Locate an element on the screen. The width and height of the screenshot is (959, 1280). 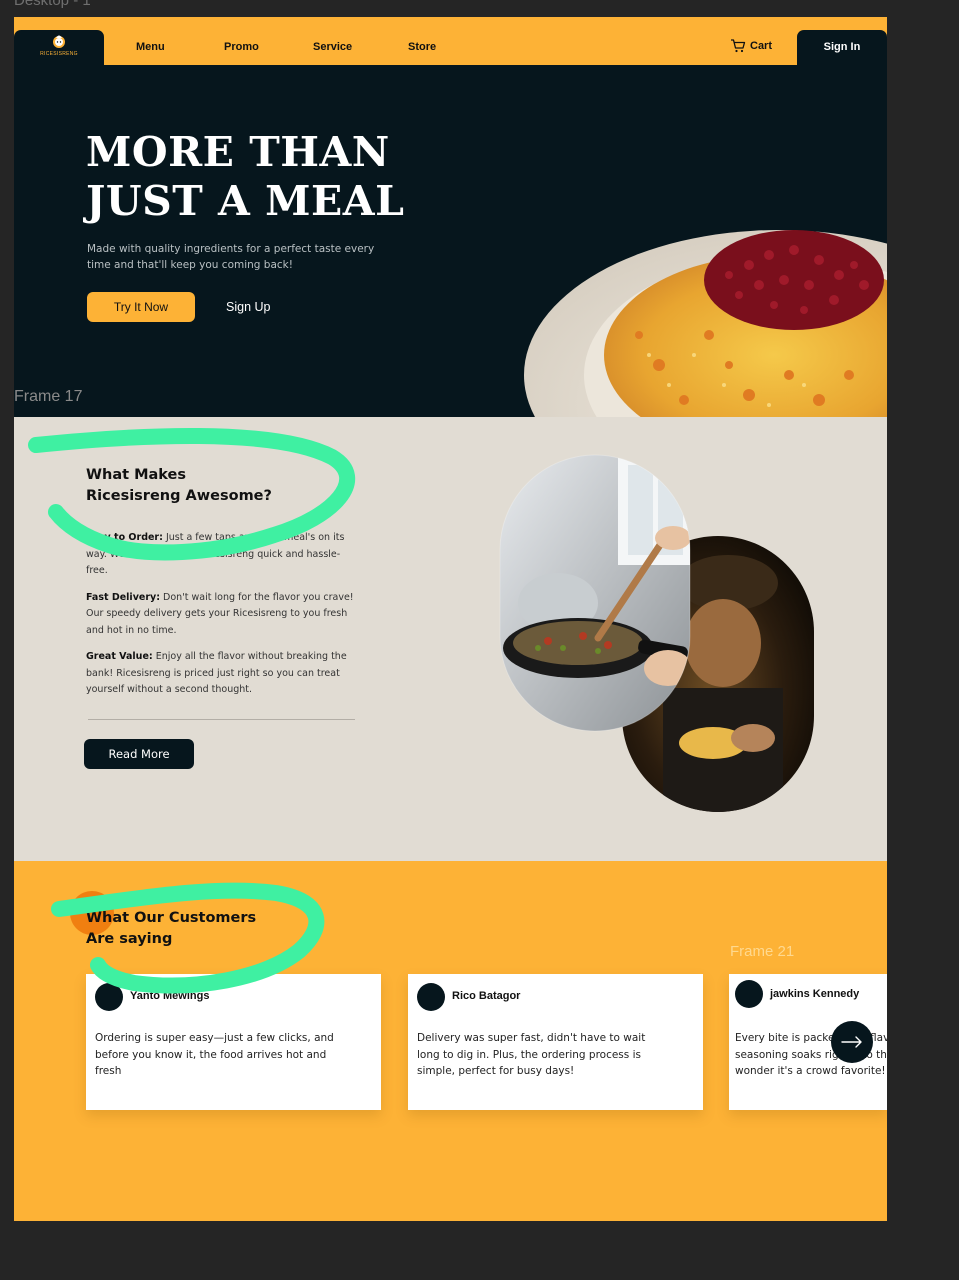
testimonials-title-line1: What Our Customers is located at coordinates (171, 918).